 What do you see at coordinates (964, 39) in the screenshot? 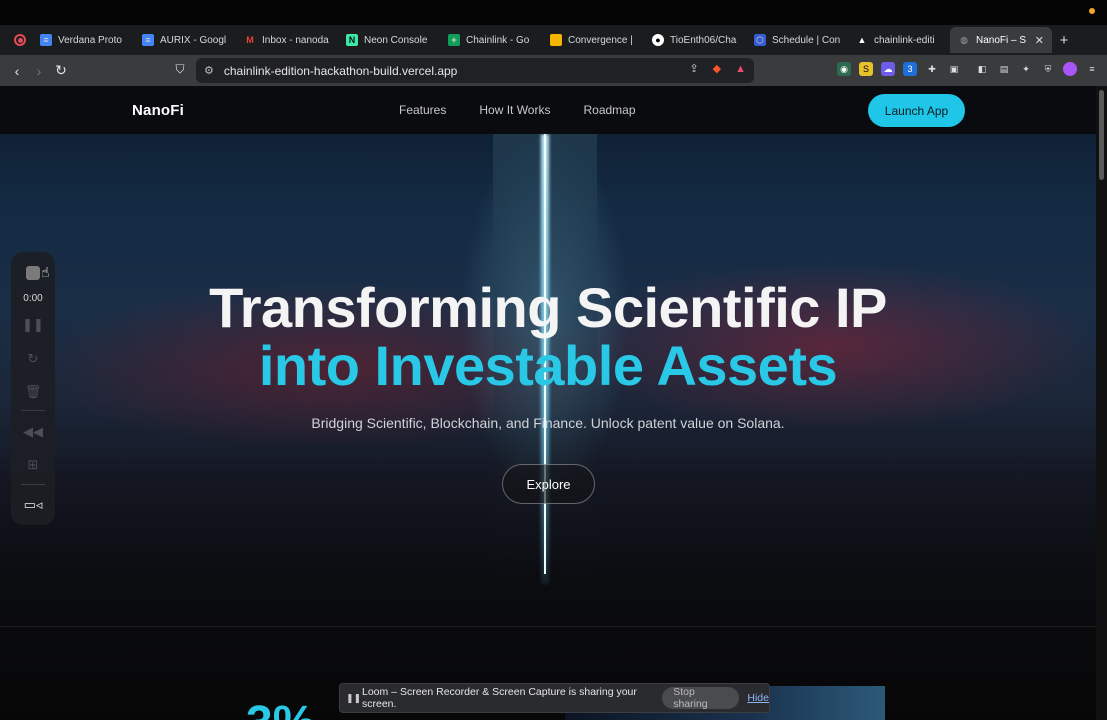
I see `globe-icon: ◍` at bounding box center [964, 39].